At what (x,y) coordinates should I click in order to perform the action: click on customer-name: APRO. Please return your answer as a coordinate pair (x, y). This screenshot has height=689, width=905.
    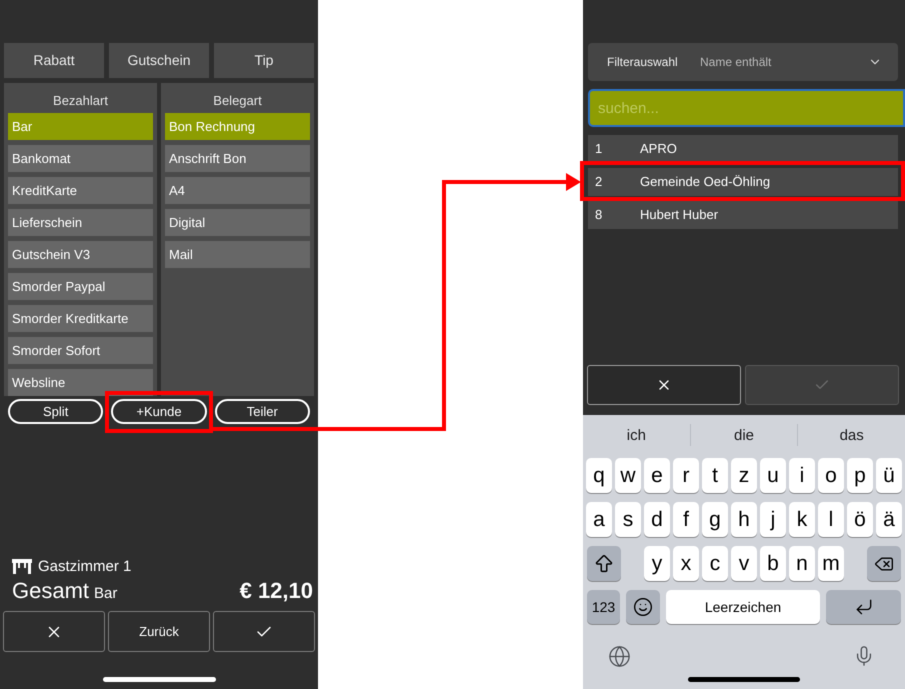
    Looking at the image, I should click on (658, 149).